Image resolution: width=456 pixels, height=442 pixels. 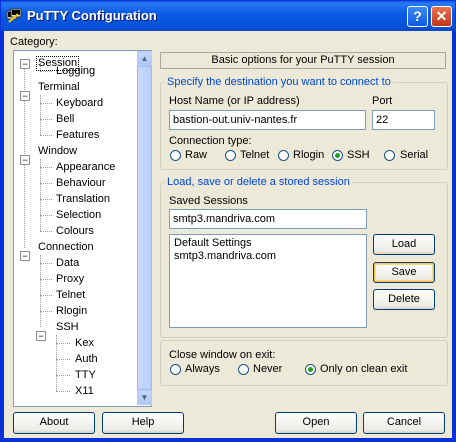 What do you see at coordinates (243, 369) in the screenshot?
I see `never-radio` at bounding box center [243, 369].